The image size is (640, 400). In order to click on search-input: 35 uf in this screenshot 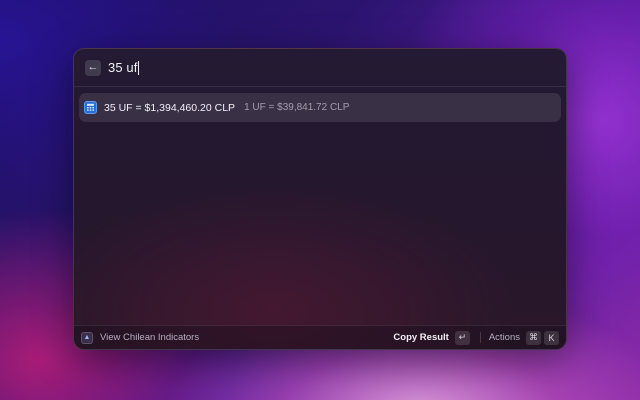, I will do `click(124, 67)`.